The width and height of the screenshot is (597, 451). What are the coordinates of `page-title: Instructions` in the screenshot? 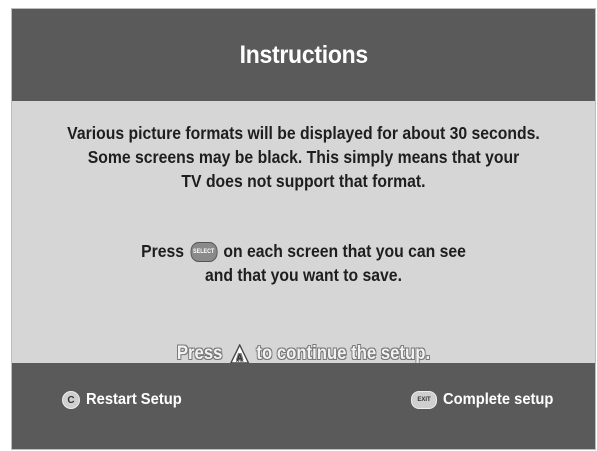 It's located at (303, 54).